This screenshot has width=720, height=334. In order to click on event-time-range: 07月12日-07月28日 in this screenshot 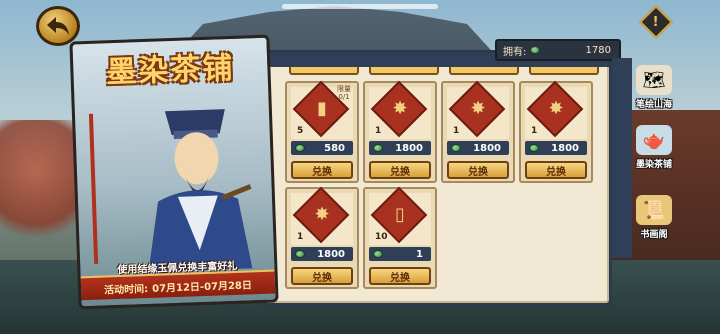, I will do `click(202, 287)`.